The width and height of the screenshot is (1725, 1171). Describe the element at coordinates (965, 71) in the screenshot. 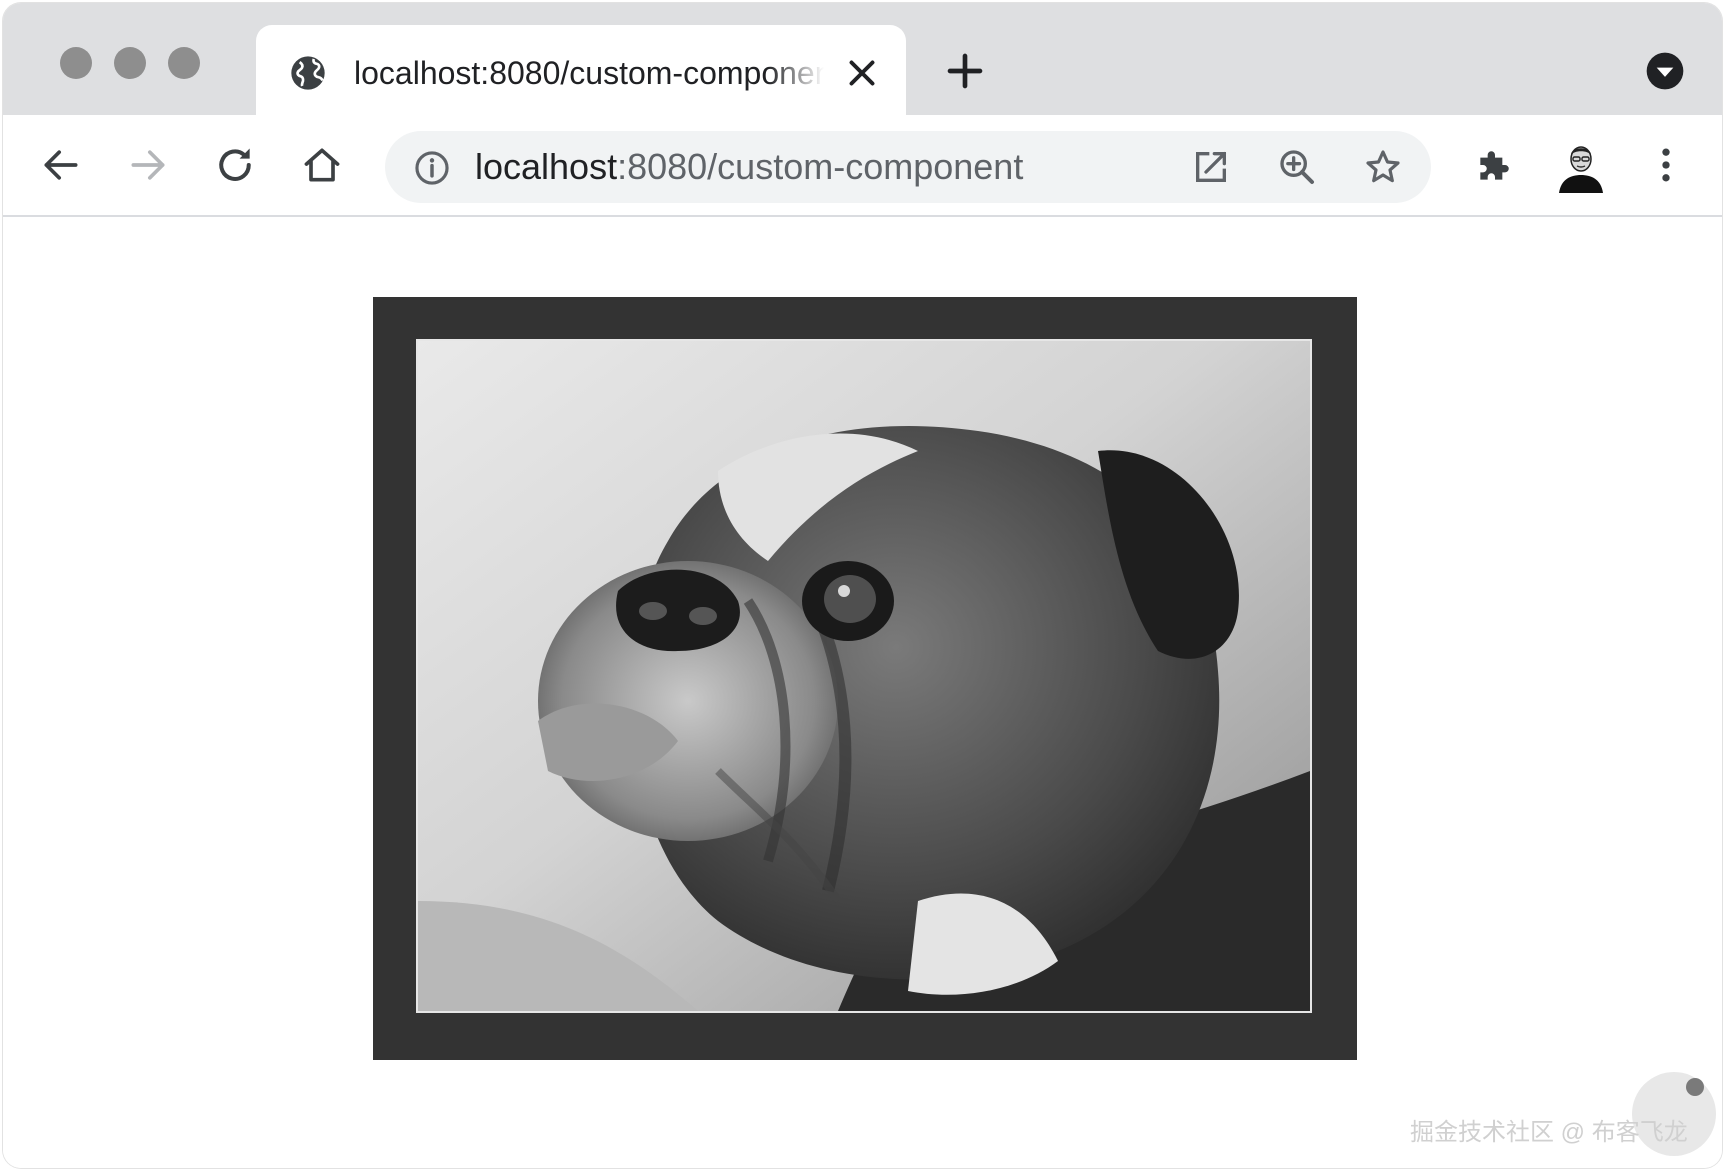

I see `plus-icon` at that location.